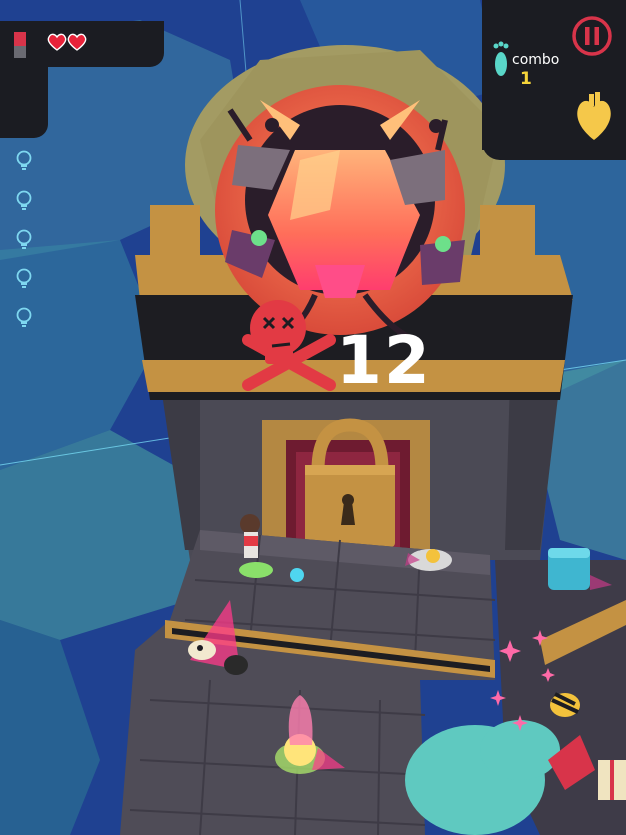  What do you see at coordinates (526, 79) in the screenshot?
I see `combo-counter: 1` at bounding box center [526, 79].